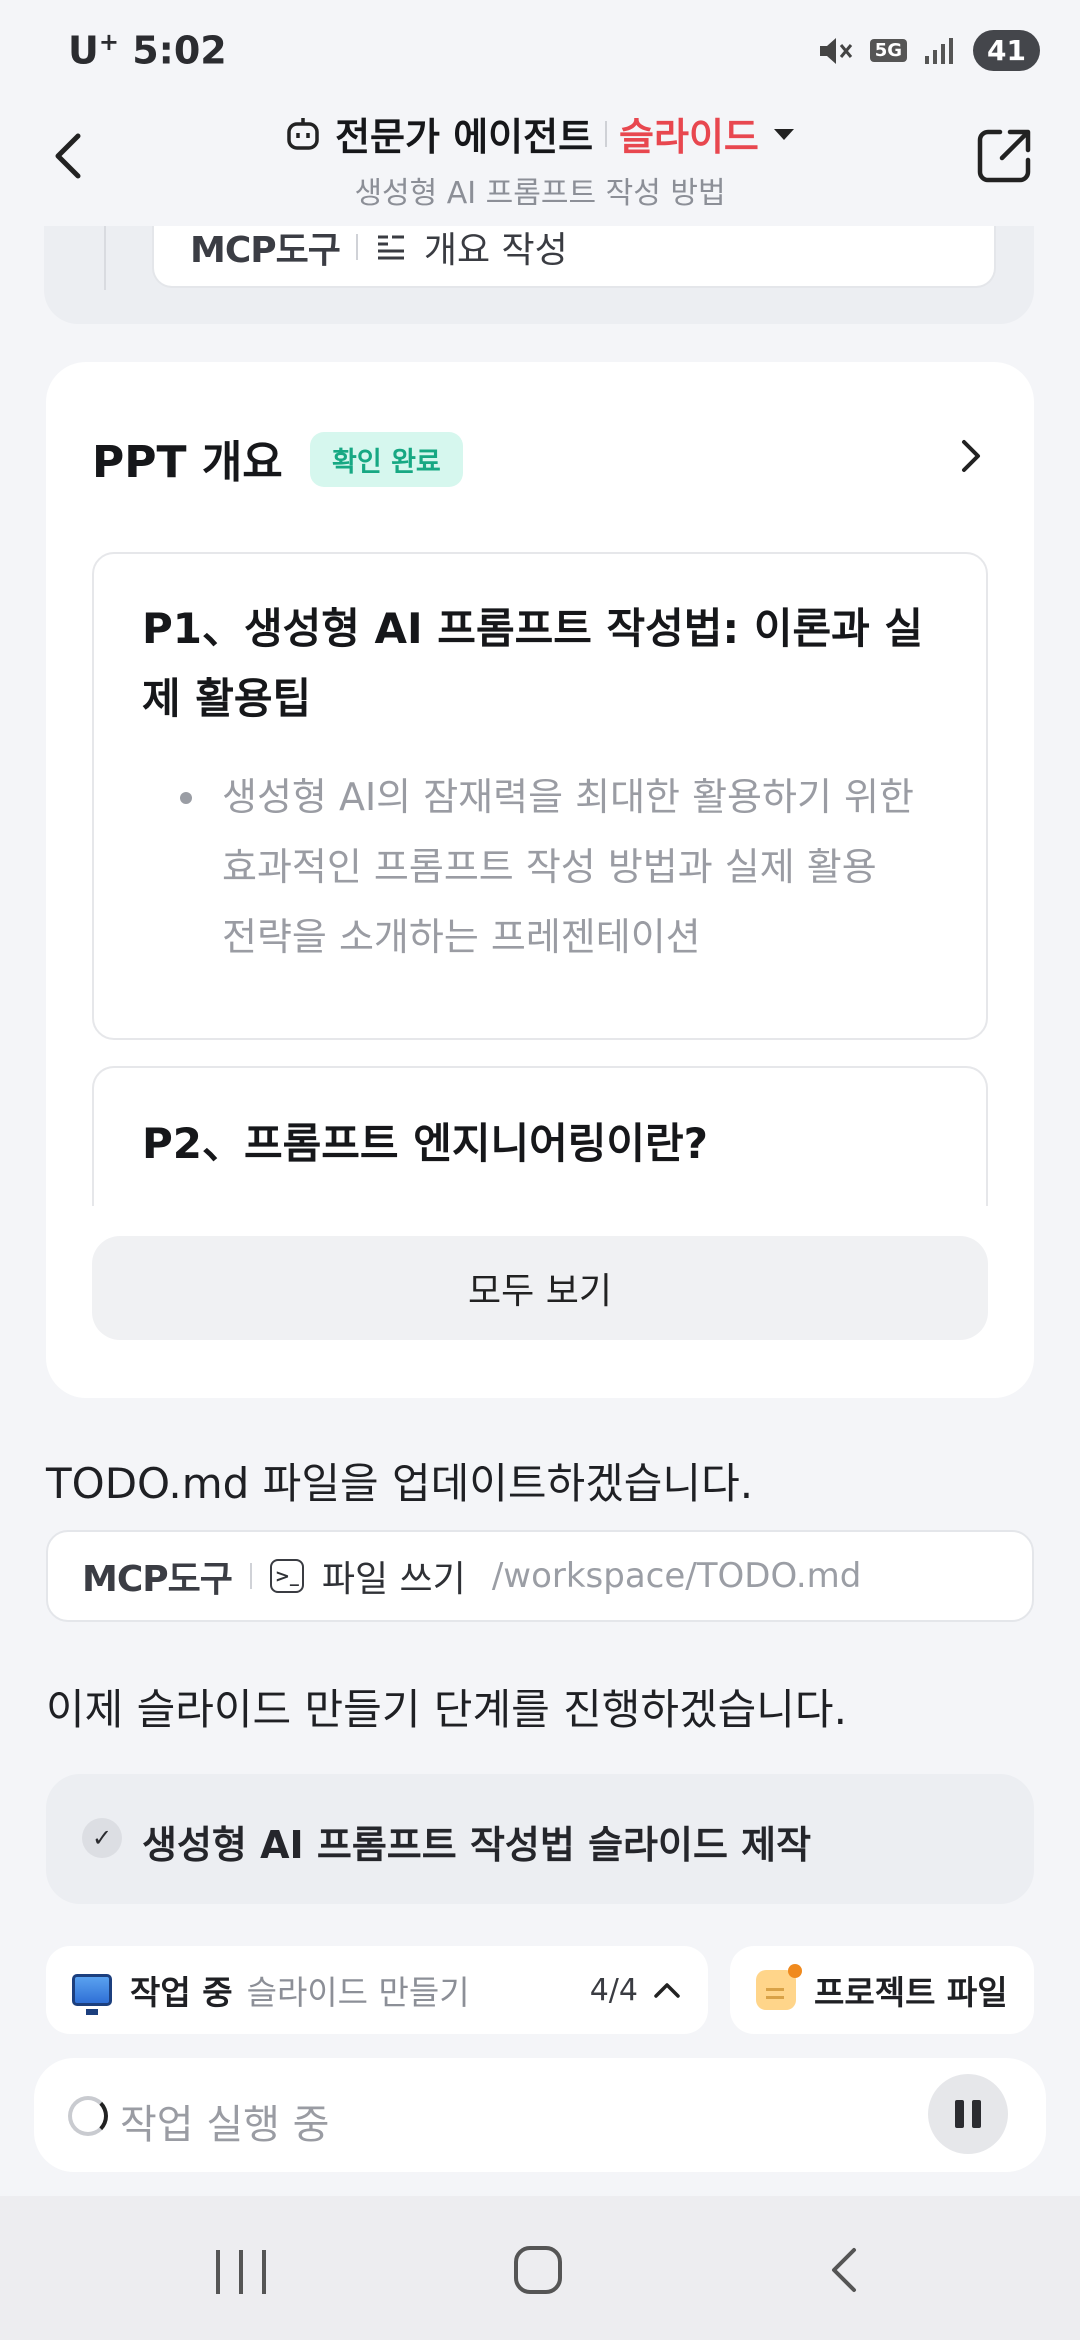 Image resolution: width=1080 pixels, height=2340 pixels. Describe the element at coordinates (689, 137) in the screenshot. I see `mode-label: 슬라이드` at that location.